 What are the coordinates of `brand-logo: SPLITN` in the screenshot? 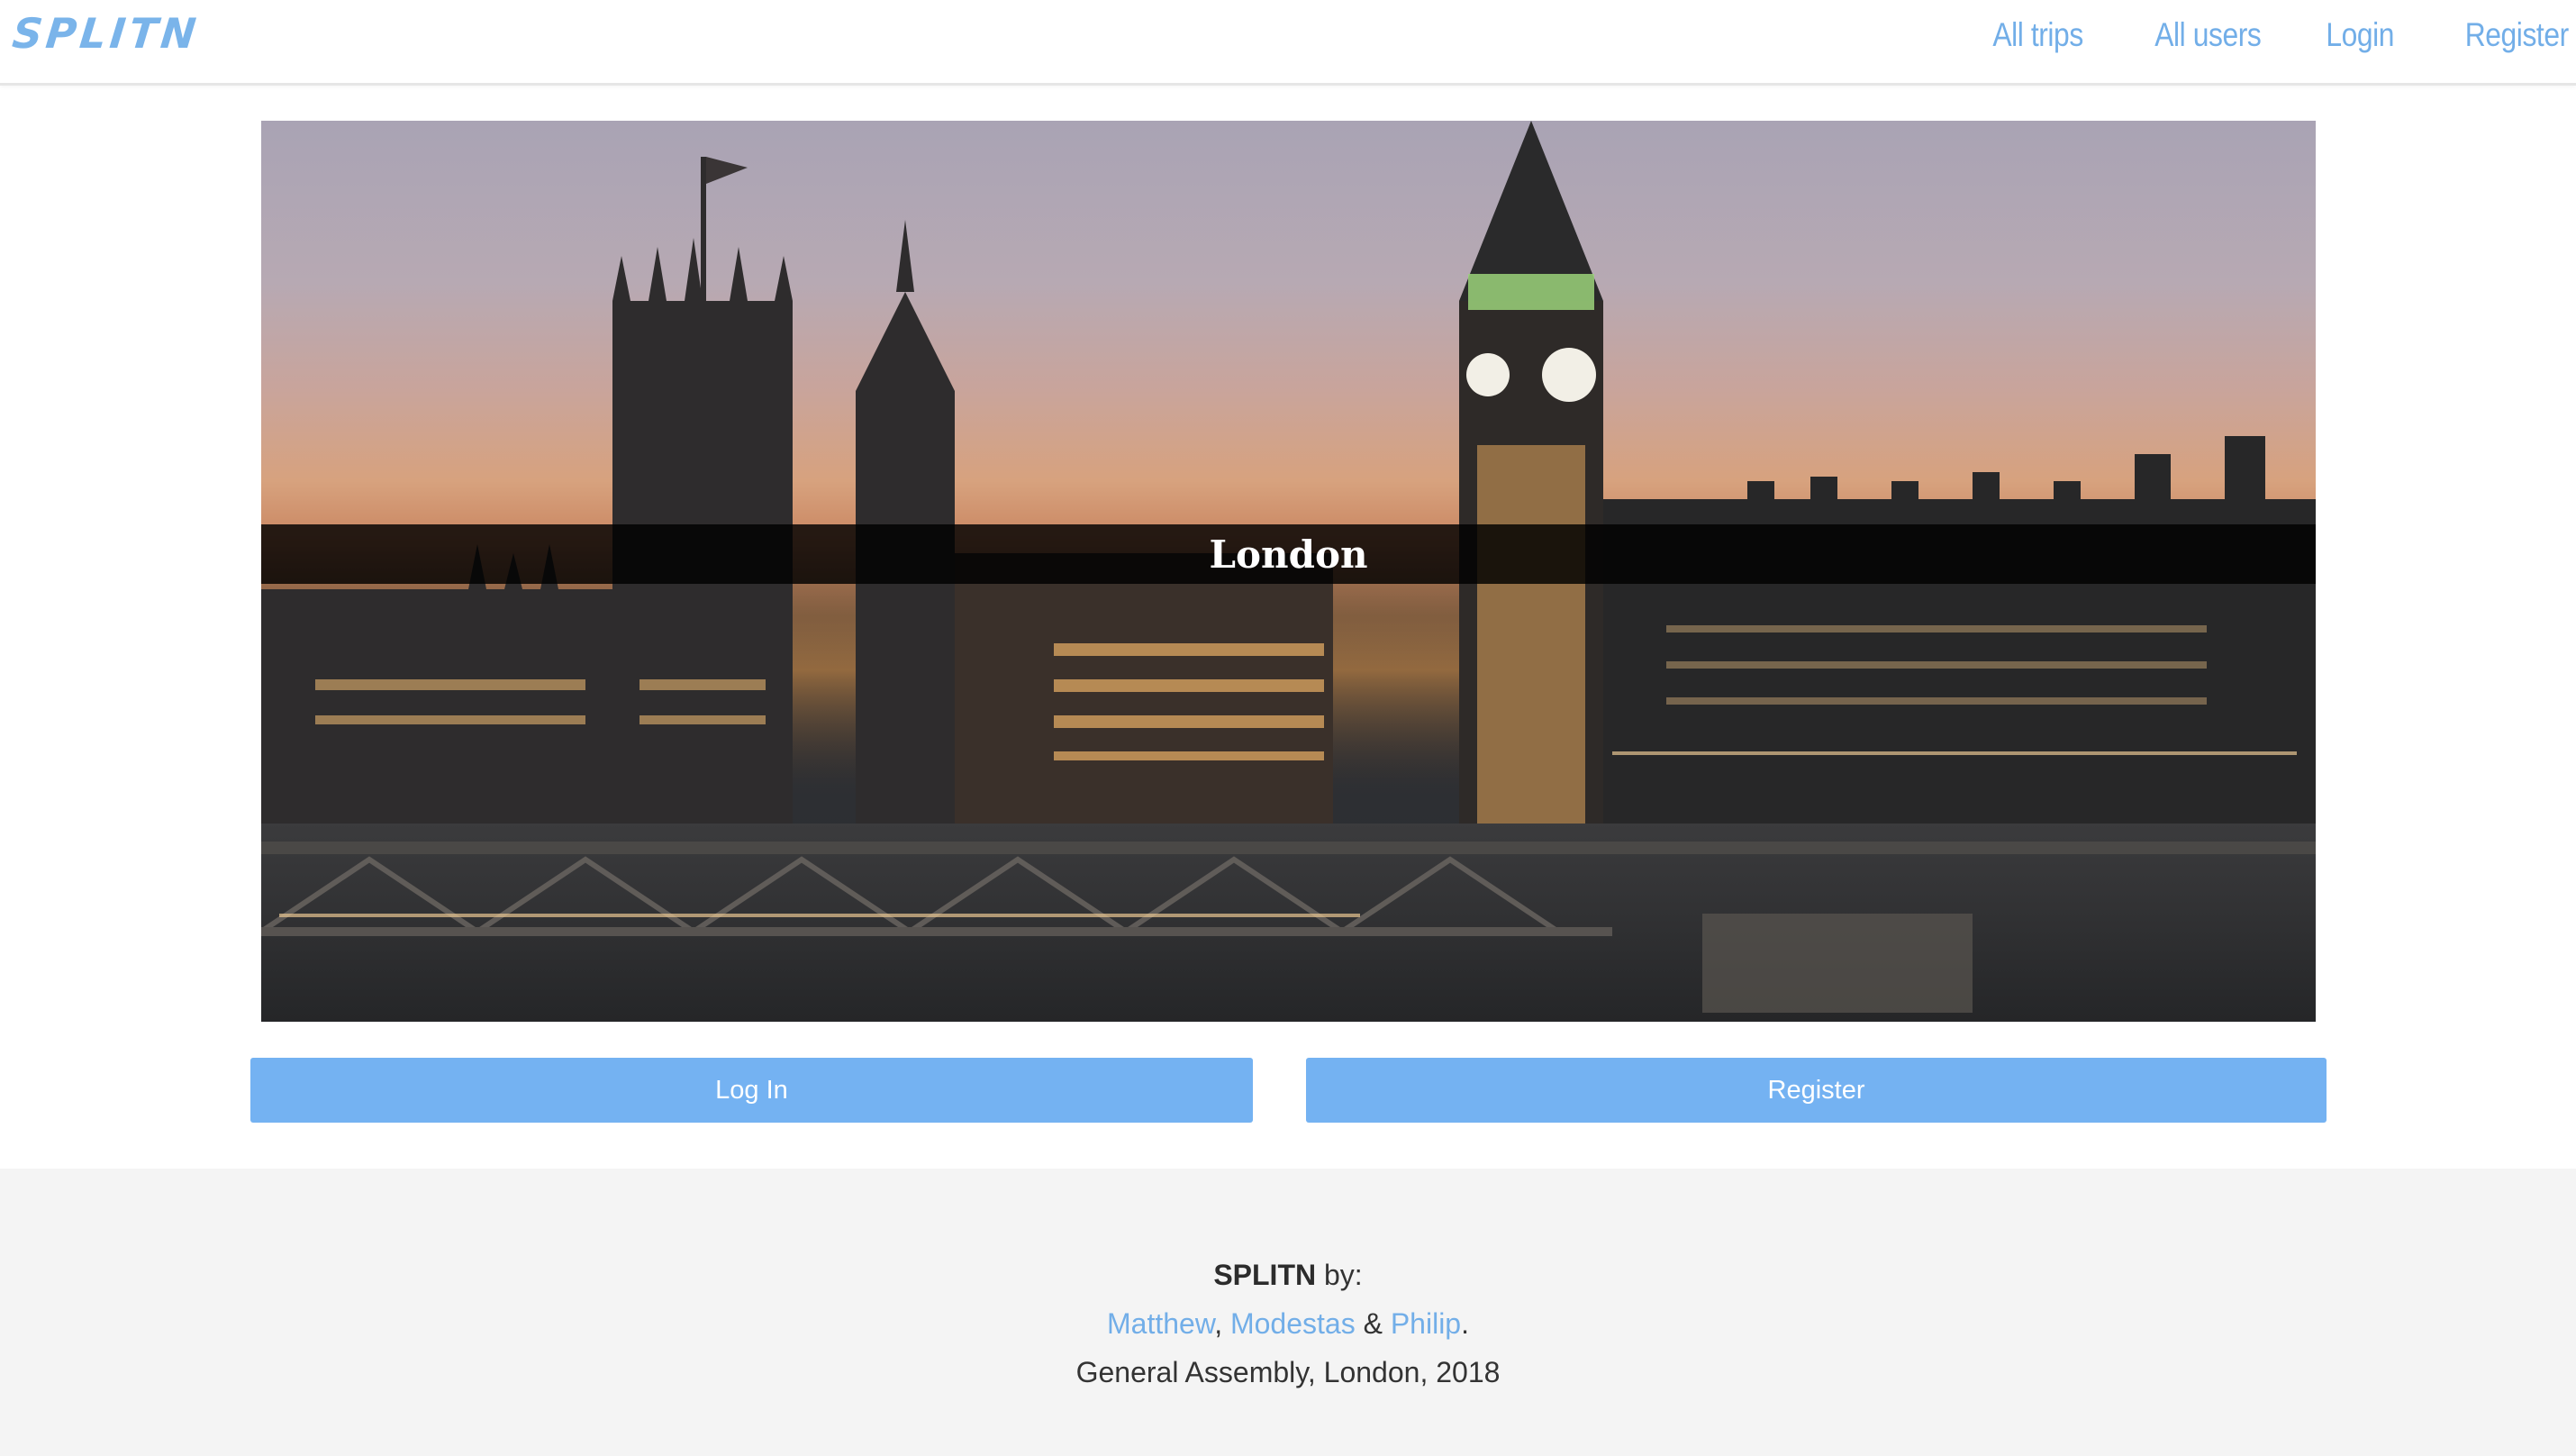 It's located at (106, 34).